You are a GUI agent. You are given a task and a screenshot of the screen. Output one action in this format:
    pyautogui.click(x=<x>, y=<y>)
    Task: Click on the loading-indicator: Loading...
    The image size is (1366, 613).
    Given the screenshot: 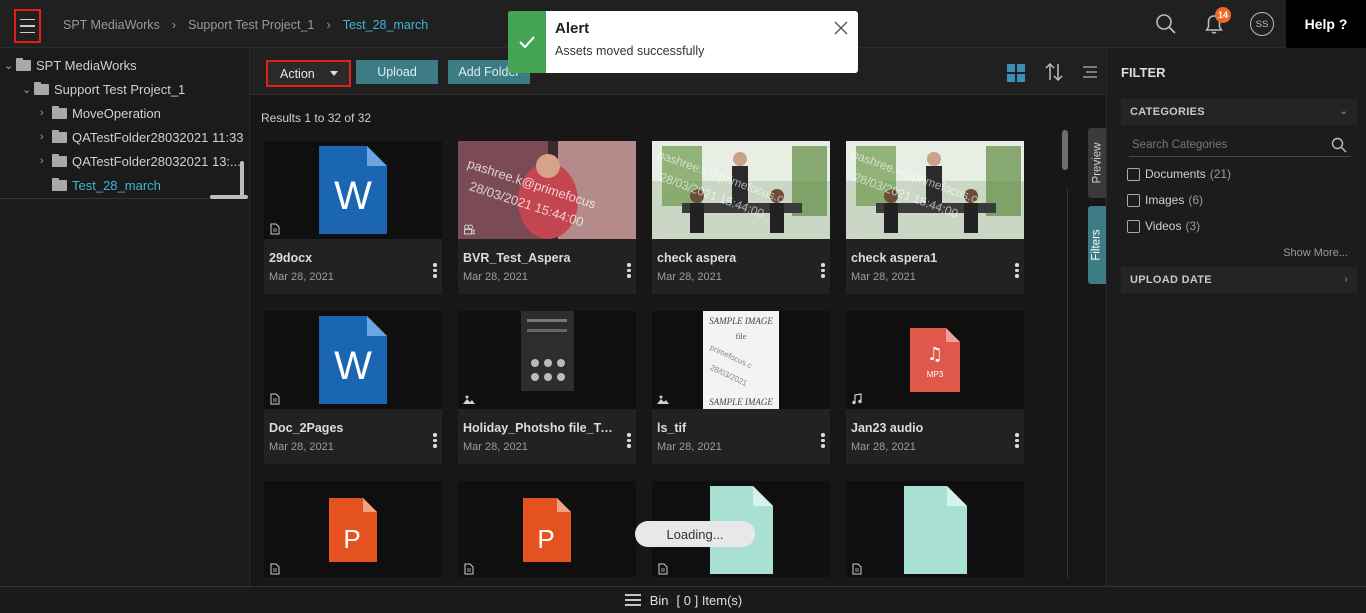 What is the action you would take?
    pyautogui.click(x=695, y=534)
    